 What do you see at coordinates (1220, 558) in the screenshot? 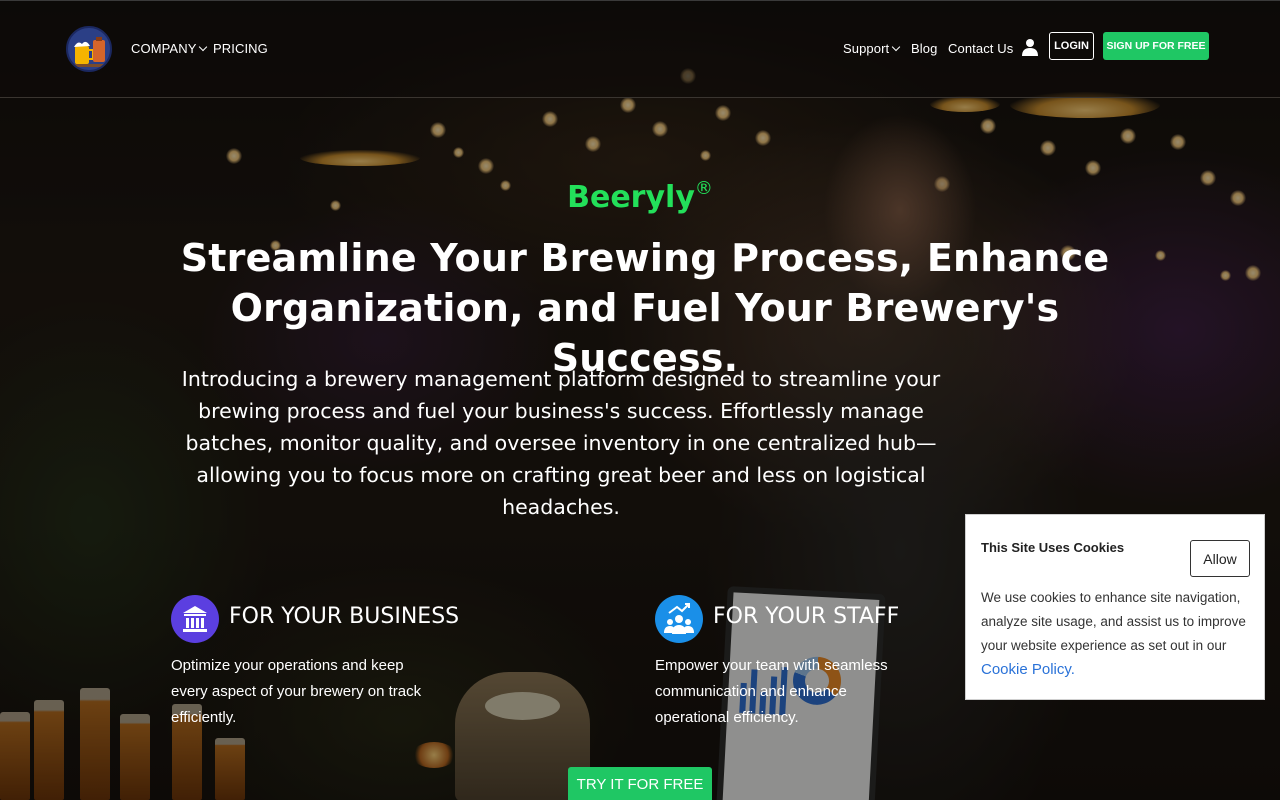
I see `cookie-allow-button: Allow` at bounding box center [1220, 558].